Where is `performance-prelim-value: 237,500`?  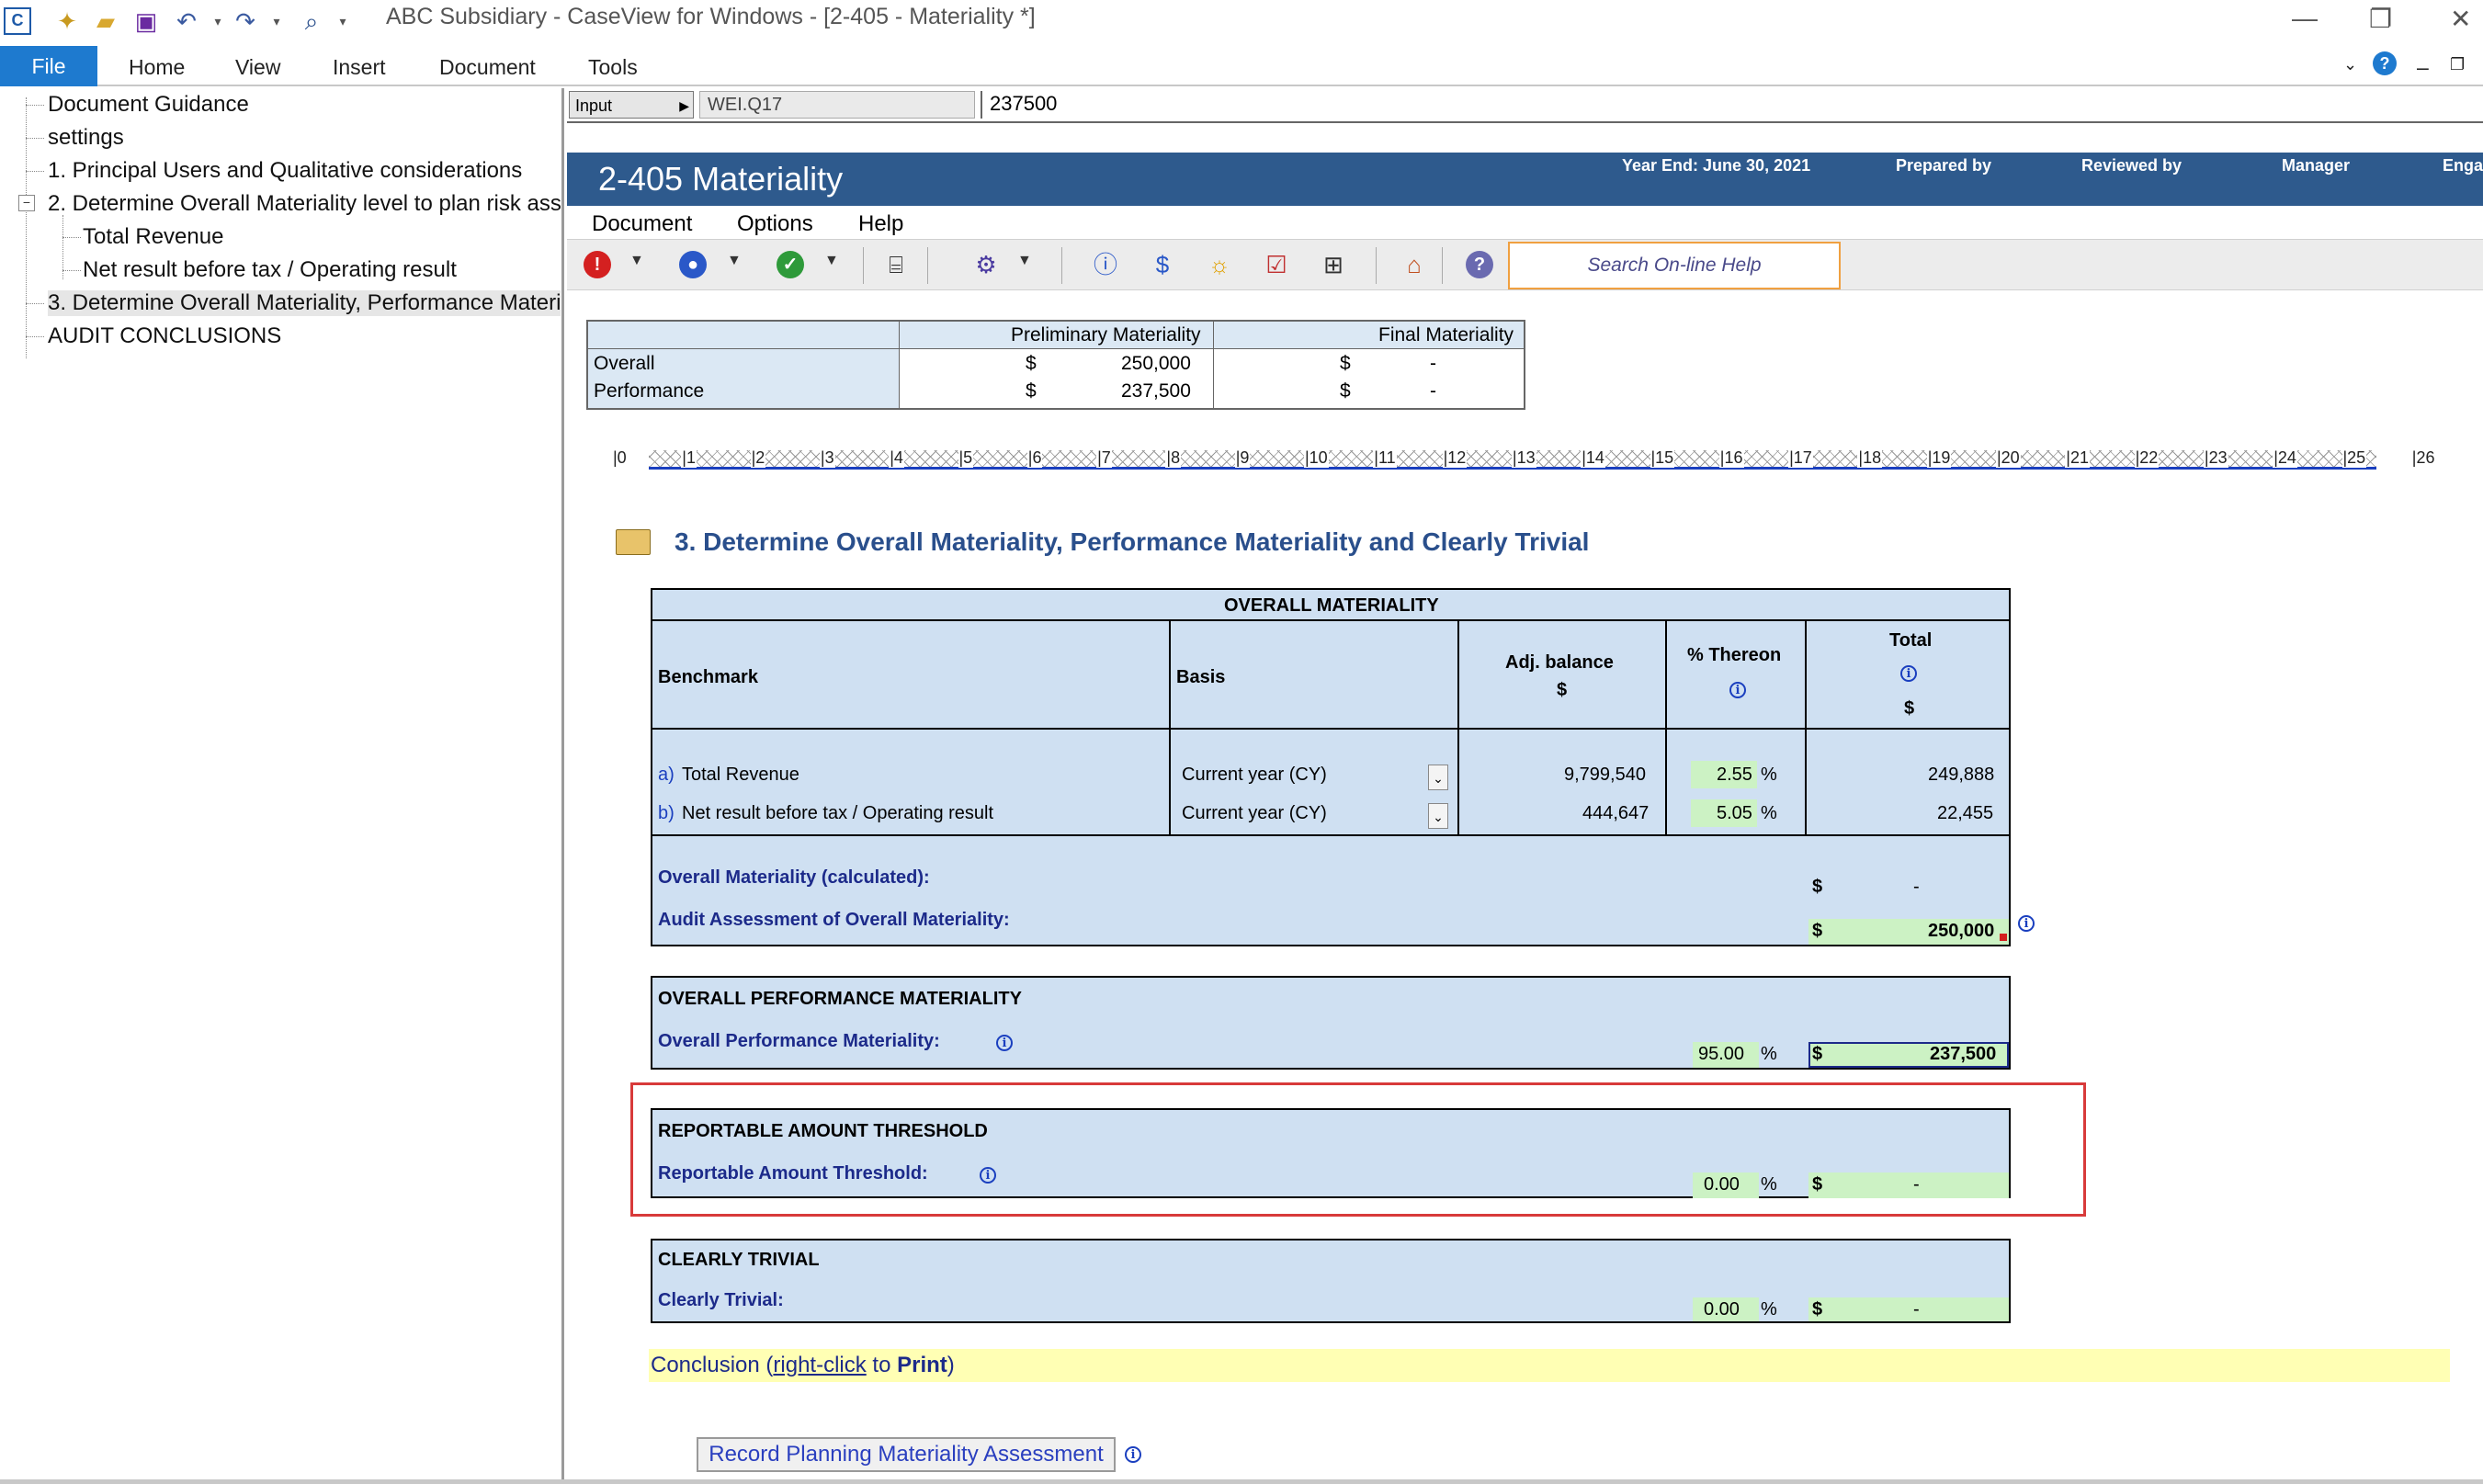
performance-prelim-value: 237,500 is located at coordinates (1156, 391).